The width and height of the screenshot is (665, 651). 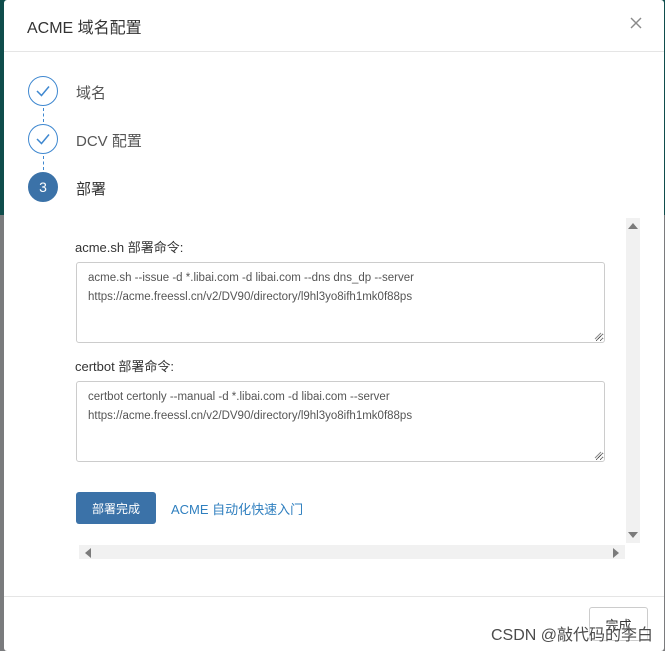 I want to click on step-label: 部署, so click(x=91, y=189).